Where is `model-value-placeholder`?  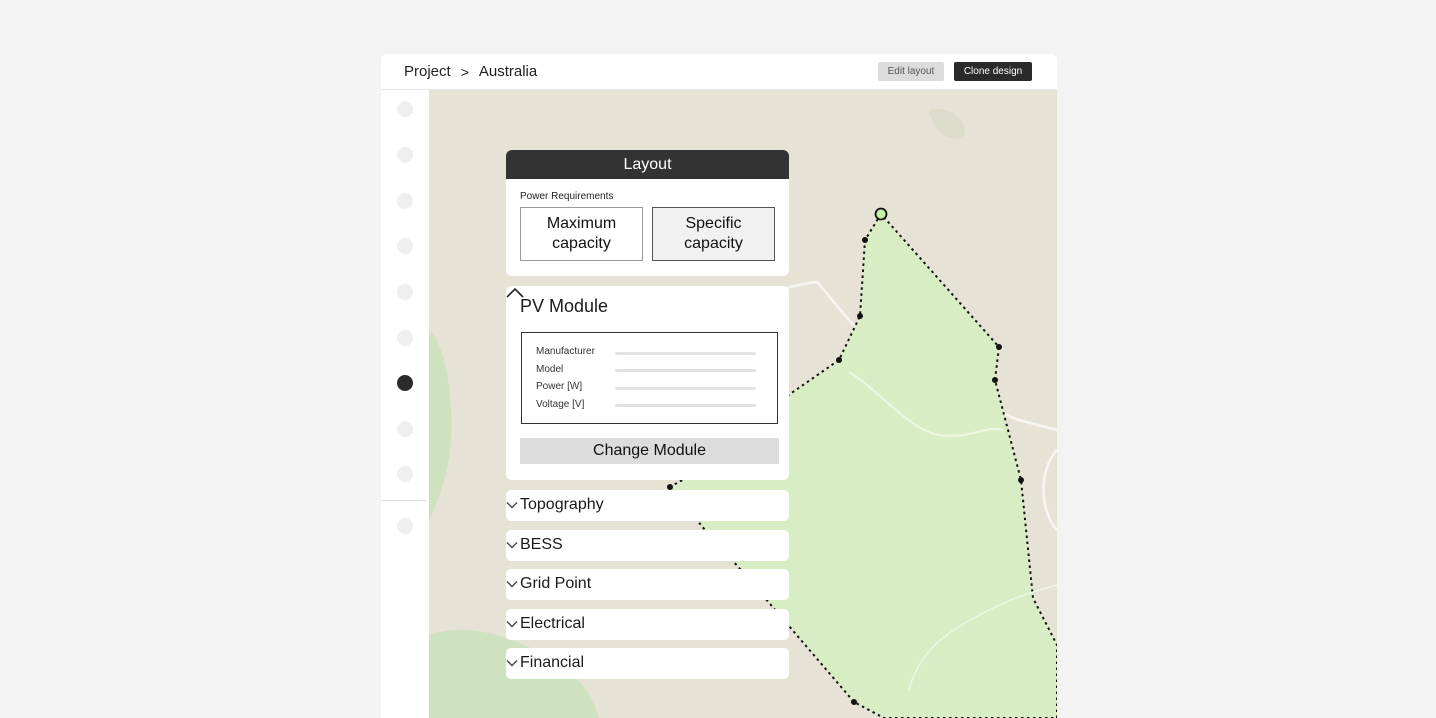
model-value-placeholder is located at coordinates (685, 370).